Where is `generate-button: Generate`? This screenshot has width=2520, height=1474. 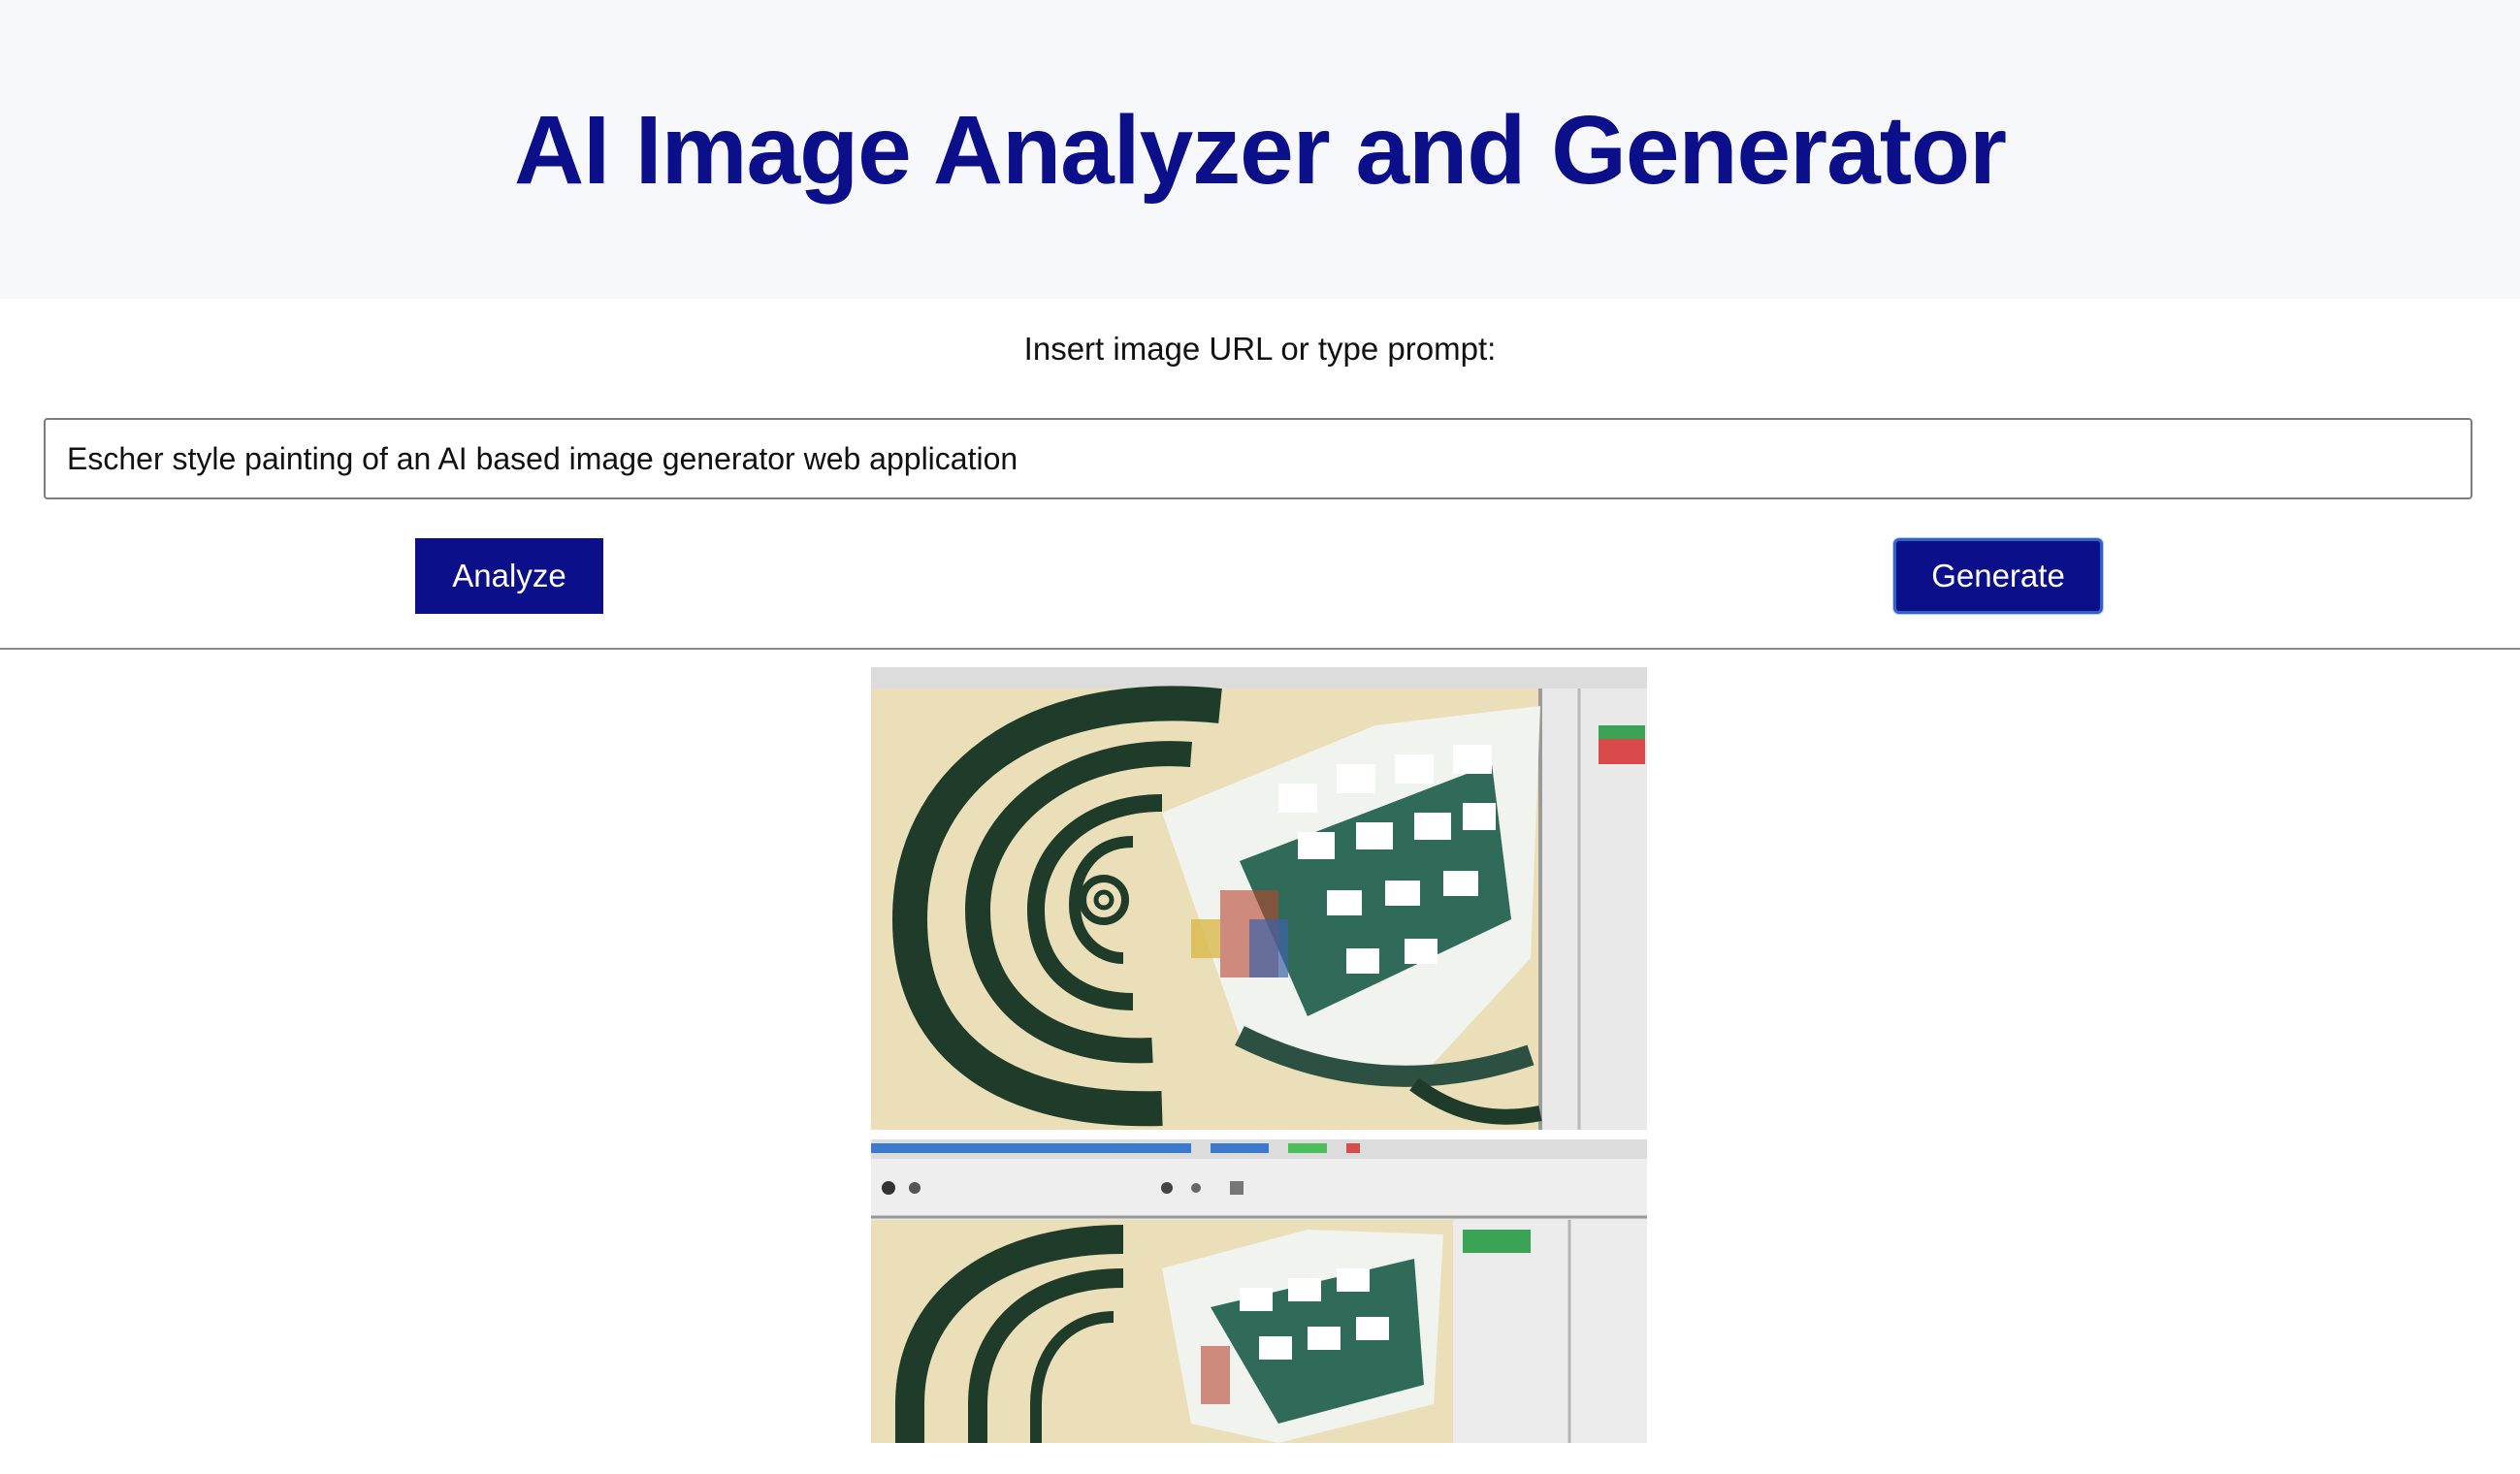 generate-button: Generate is located at coordinates (1998, 576).